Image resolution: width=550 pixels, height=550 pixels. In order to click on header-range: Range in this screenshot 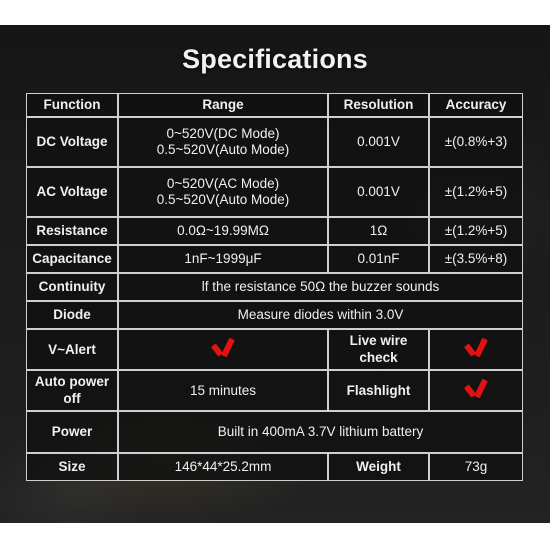, I will do `click(223, 105)`.